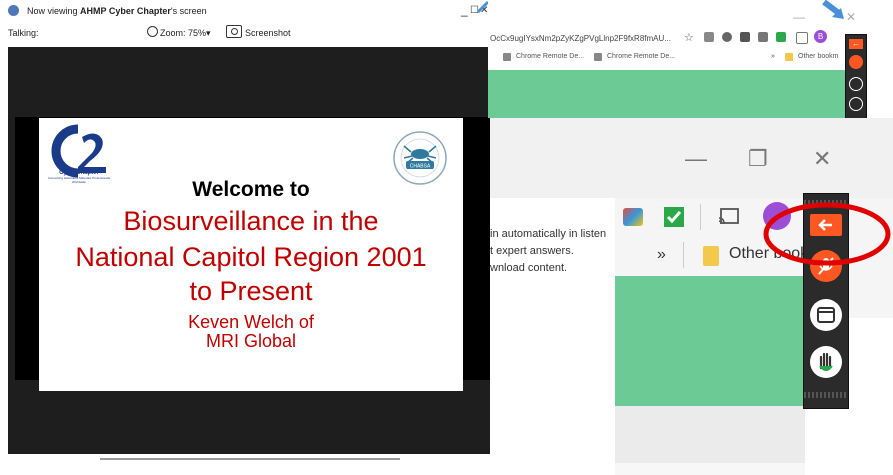  I want to click on presenter-name: AHMP Cyber Chapter, so click(125, 11).